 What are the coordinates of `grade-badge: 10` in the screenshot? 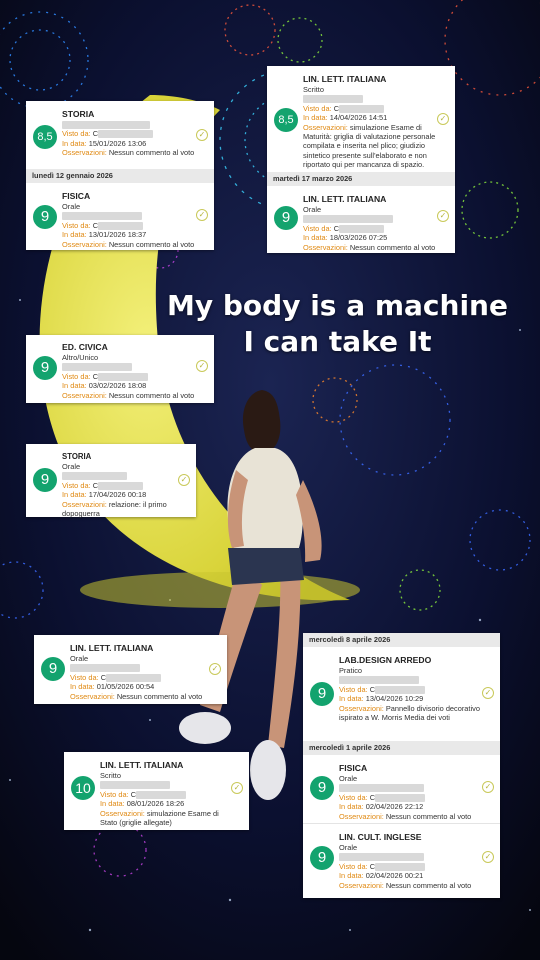 It's located at (83, 788).